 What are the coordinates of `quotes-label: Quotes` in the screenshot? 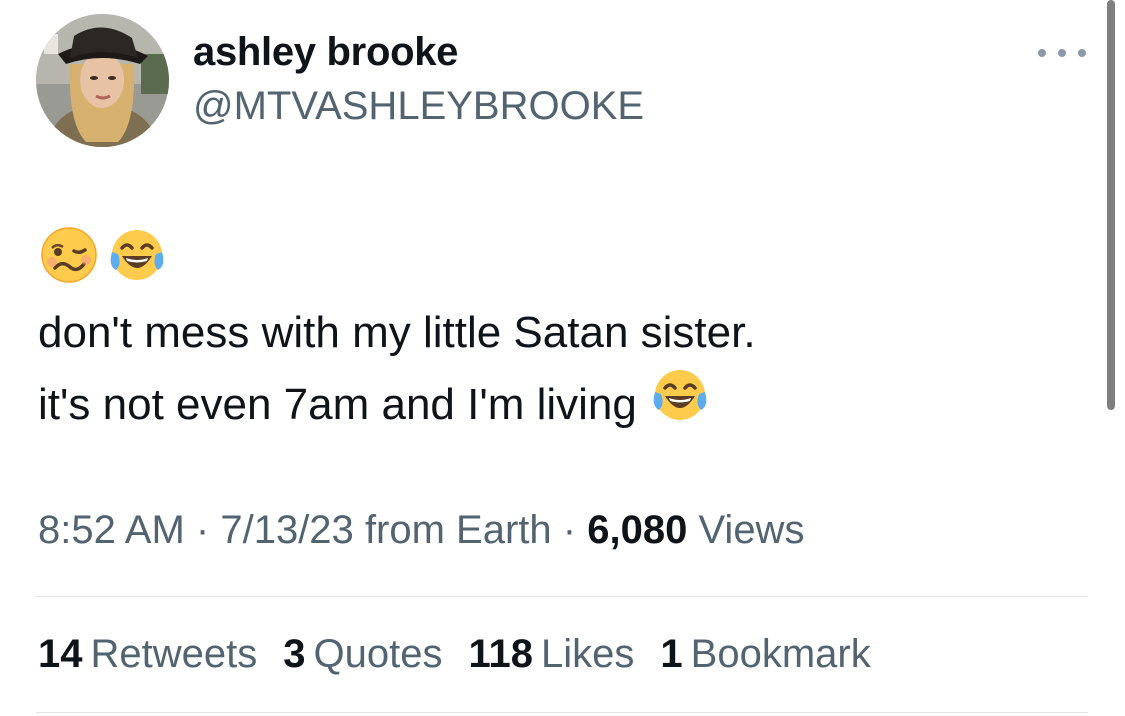 It's located at (378, 654).